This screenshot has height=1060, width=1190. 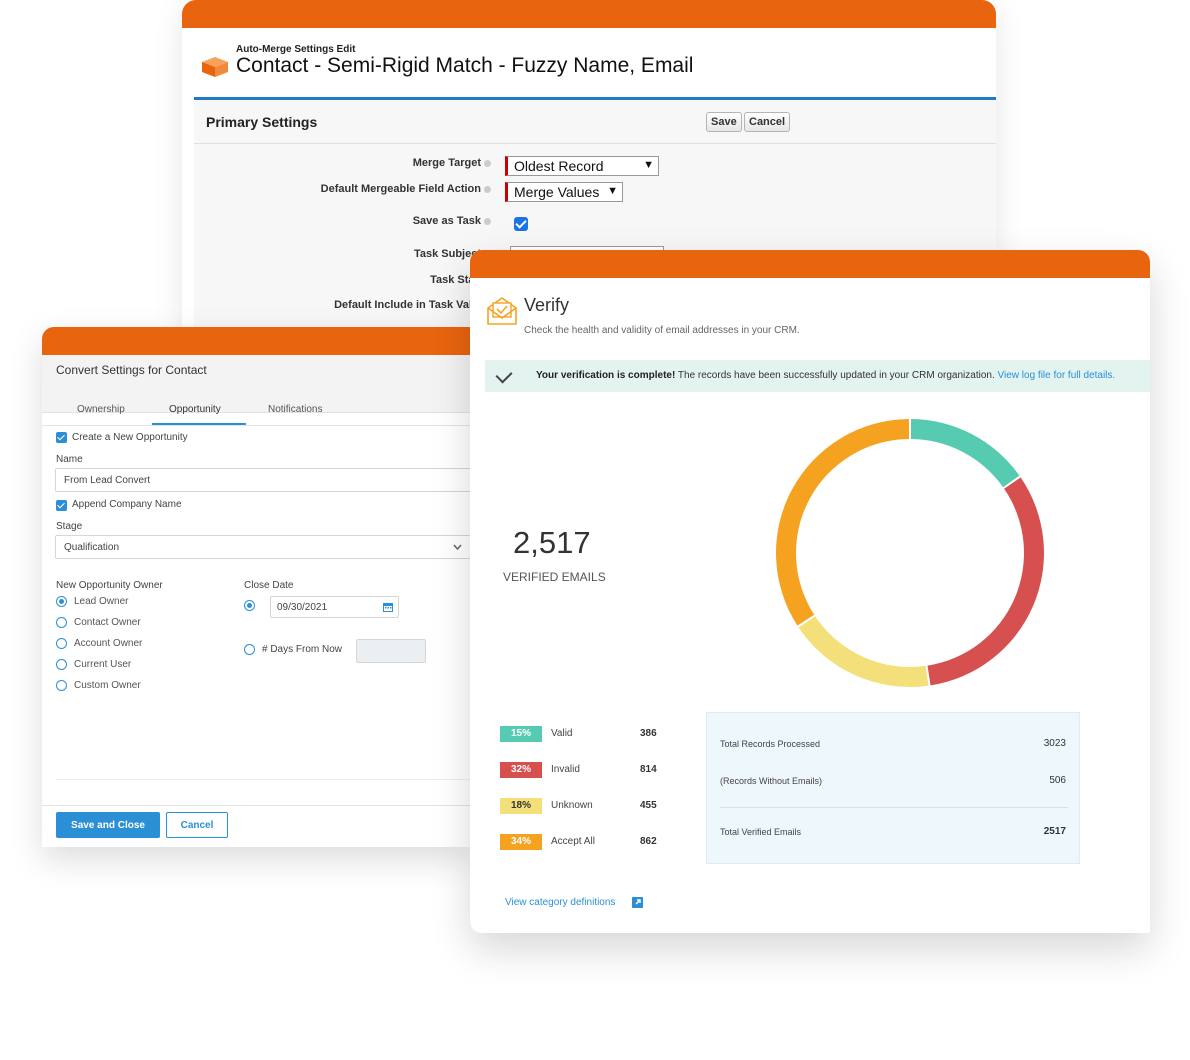 I want to click on stage-value: Qualification, so click(x=92, y=547).